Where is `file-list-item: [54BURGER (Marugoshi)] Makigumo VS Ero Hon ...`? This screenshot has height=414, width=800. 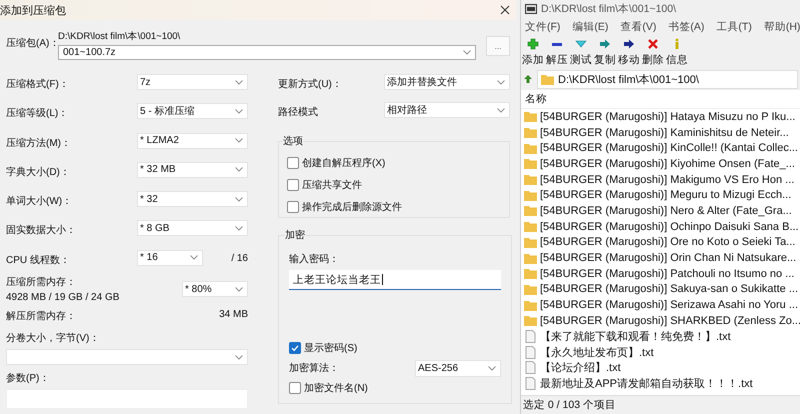 file-list-item: [54BURGER (Marugoshi)] Makigumo VS Ero Hon ... is located at coordinates (660, 180).